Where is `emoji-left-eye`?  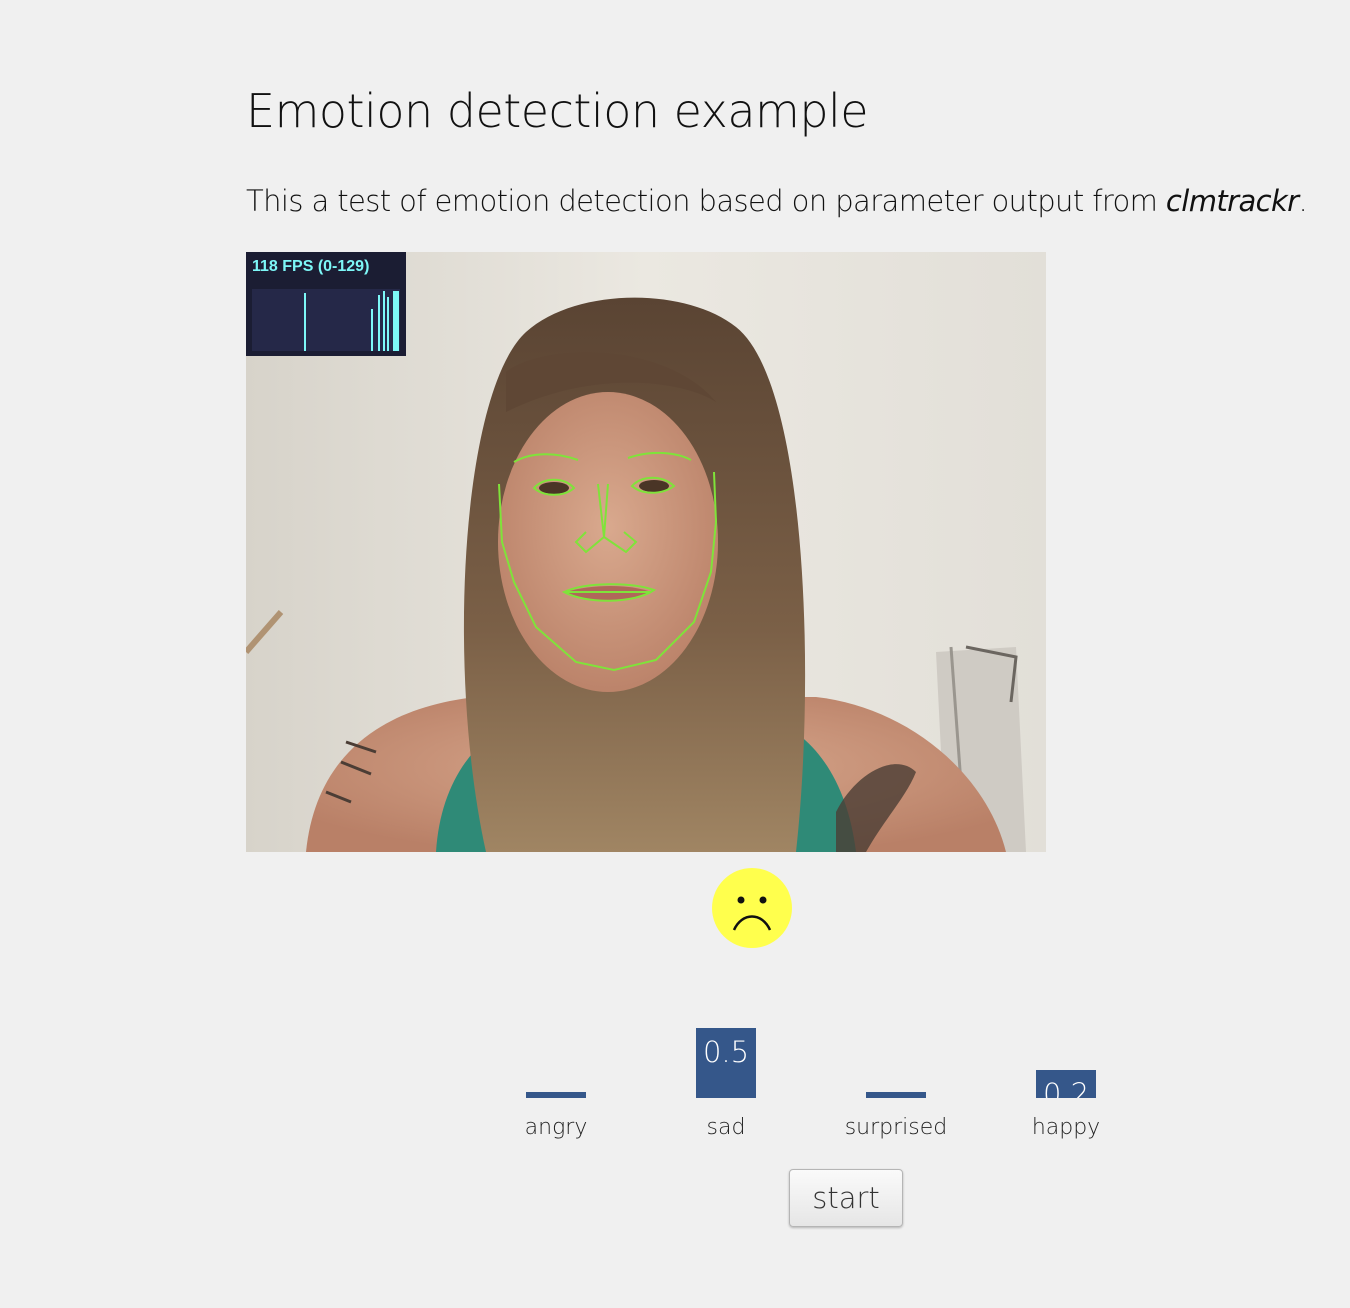
emoji-left-eye is located at coordinates (741, 900).